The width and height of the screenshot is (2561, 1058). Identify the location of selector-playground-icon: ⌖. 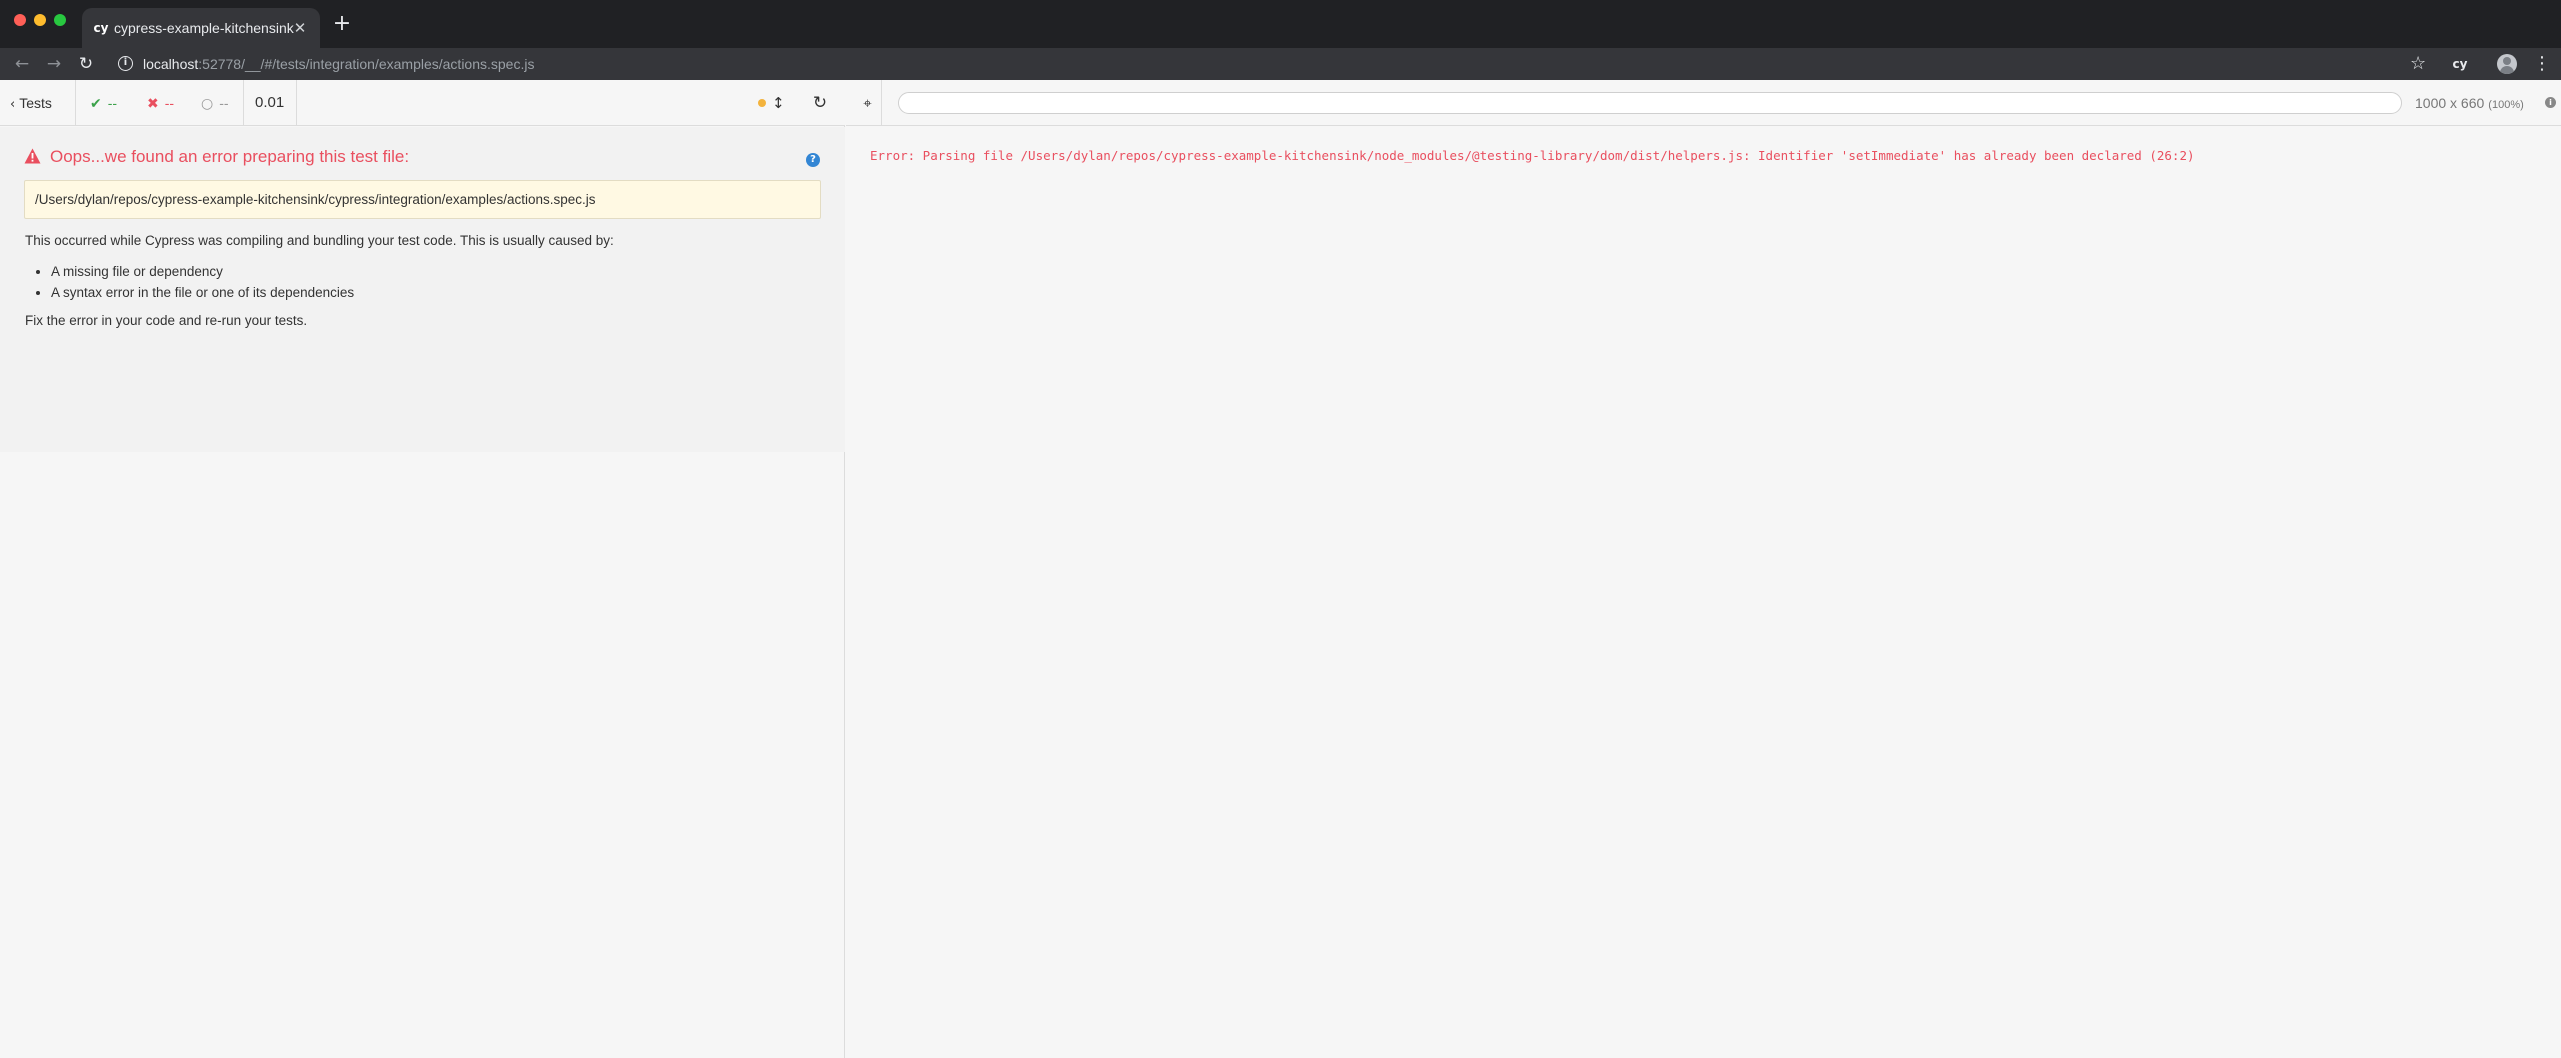
(868, 103).